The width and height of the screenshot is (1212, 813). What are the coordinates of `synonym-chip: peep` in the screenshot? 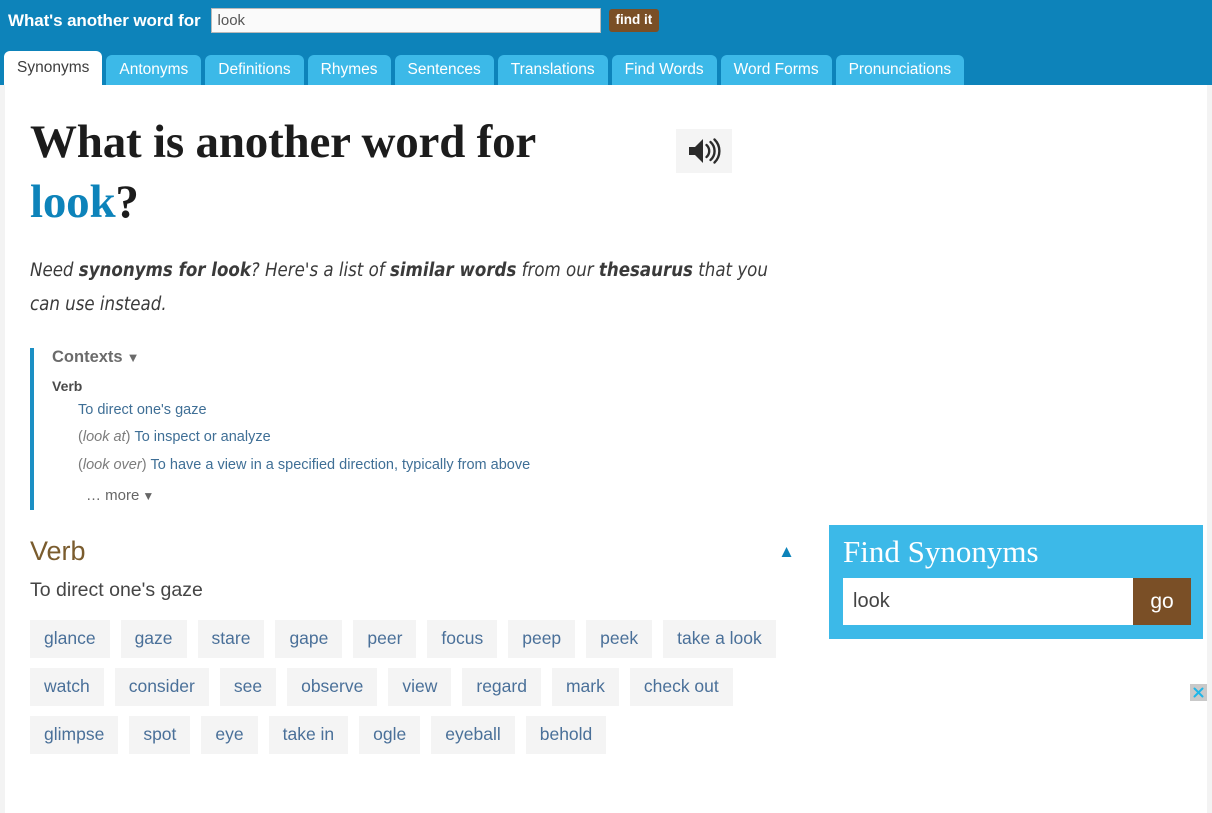 It's located at (542, 638).